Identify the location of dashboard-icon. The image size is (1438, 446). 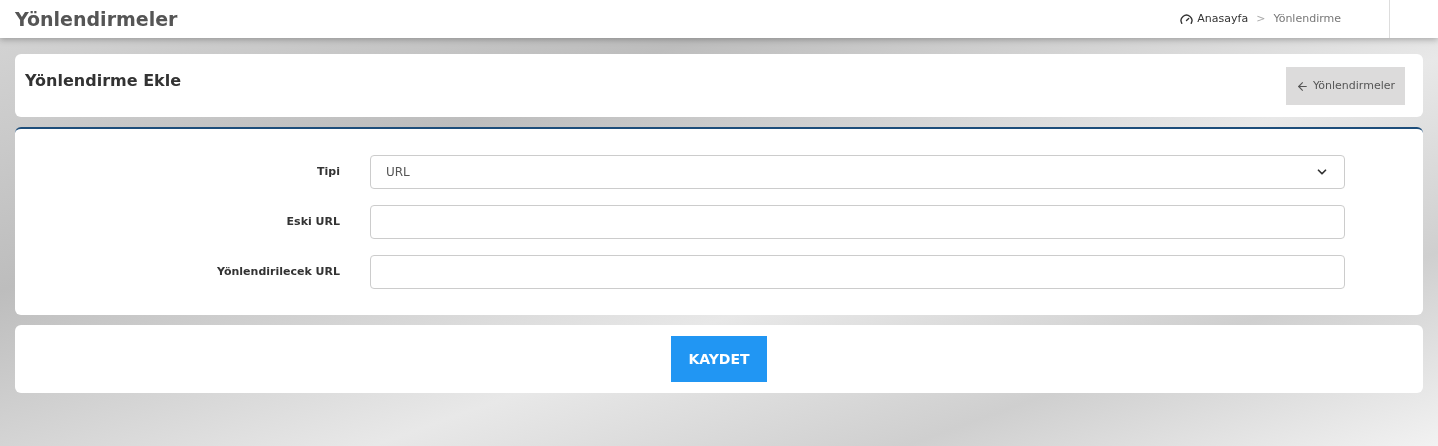
(1187, 19).